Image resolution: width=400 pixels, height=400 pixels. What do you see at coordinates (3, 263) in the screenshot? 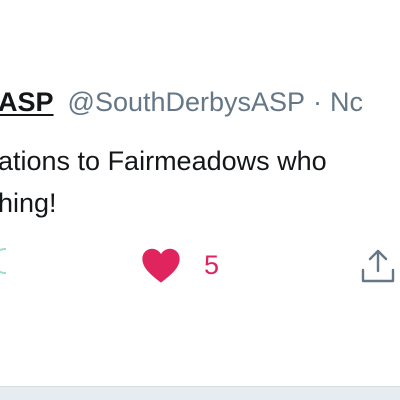
I see `reply-icon` at bounding box center [3, 263].